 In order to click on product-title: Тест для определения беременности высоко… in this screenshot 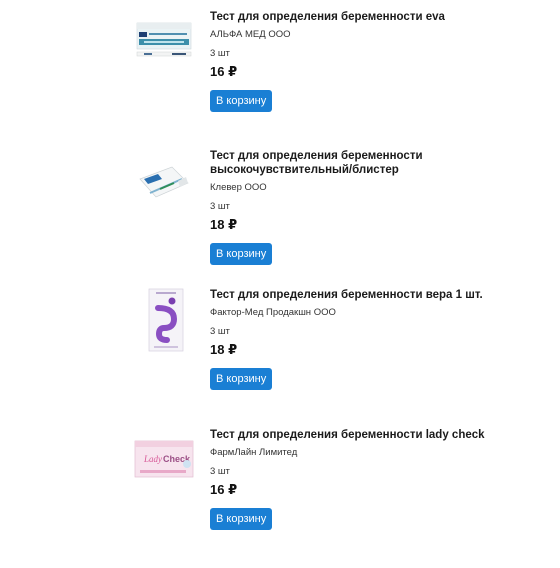, I will do `click(375, 163)`.